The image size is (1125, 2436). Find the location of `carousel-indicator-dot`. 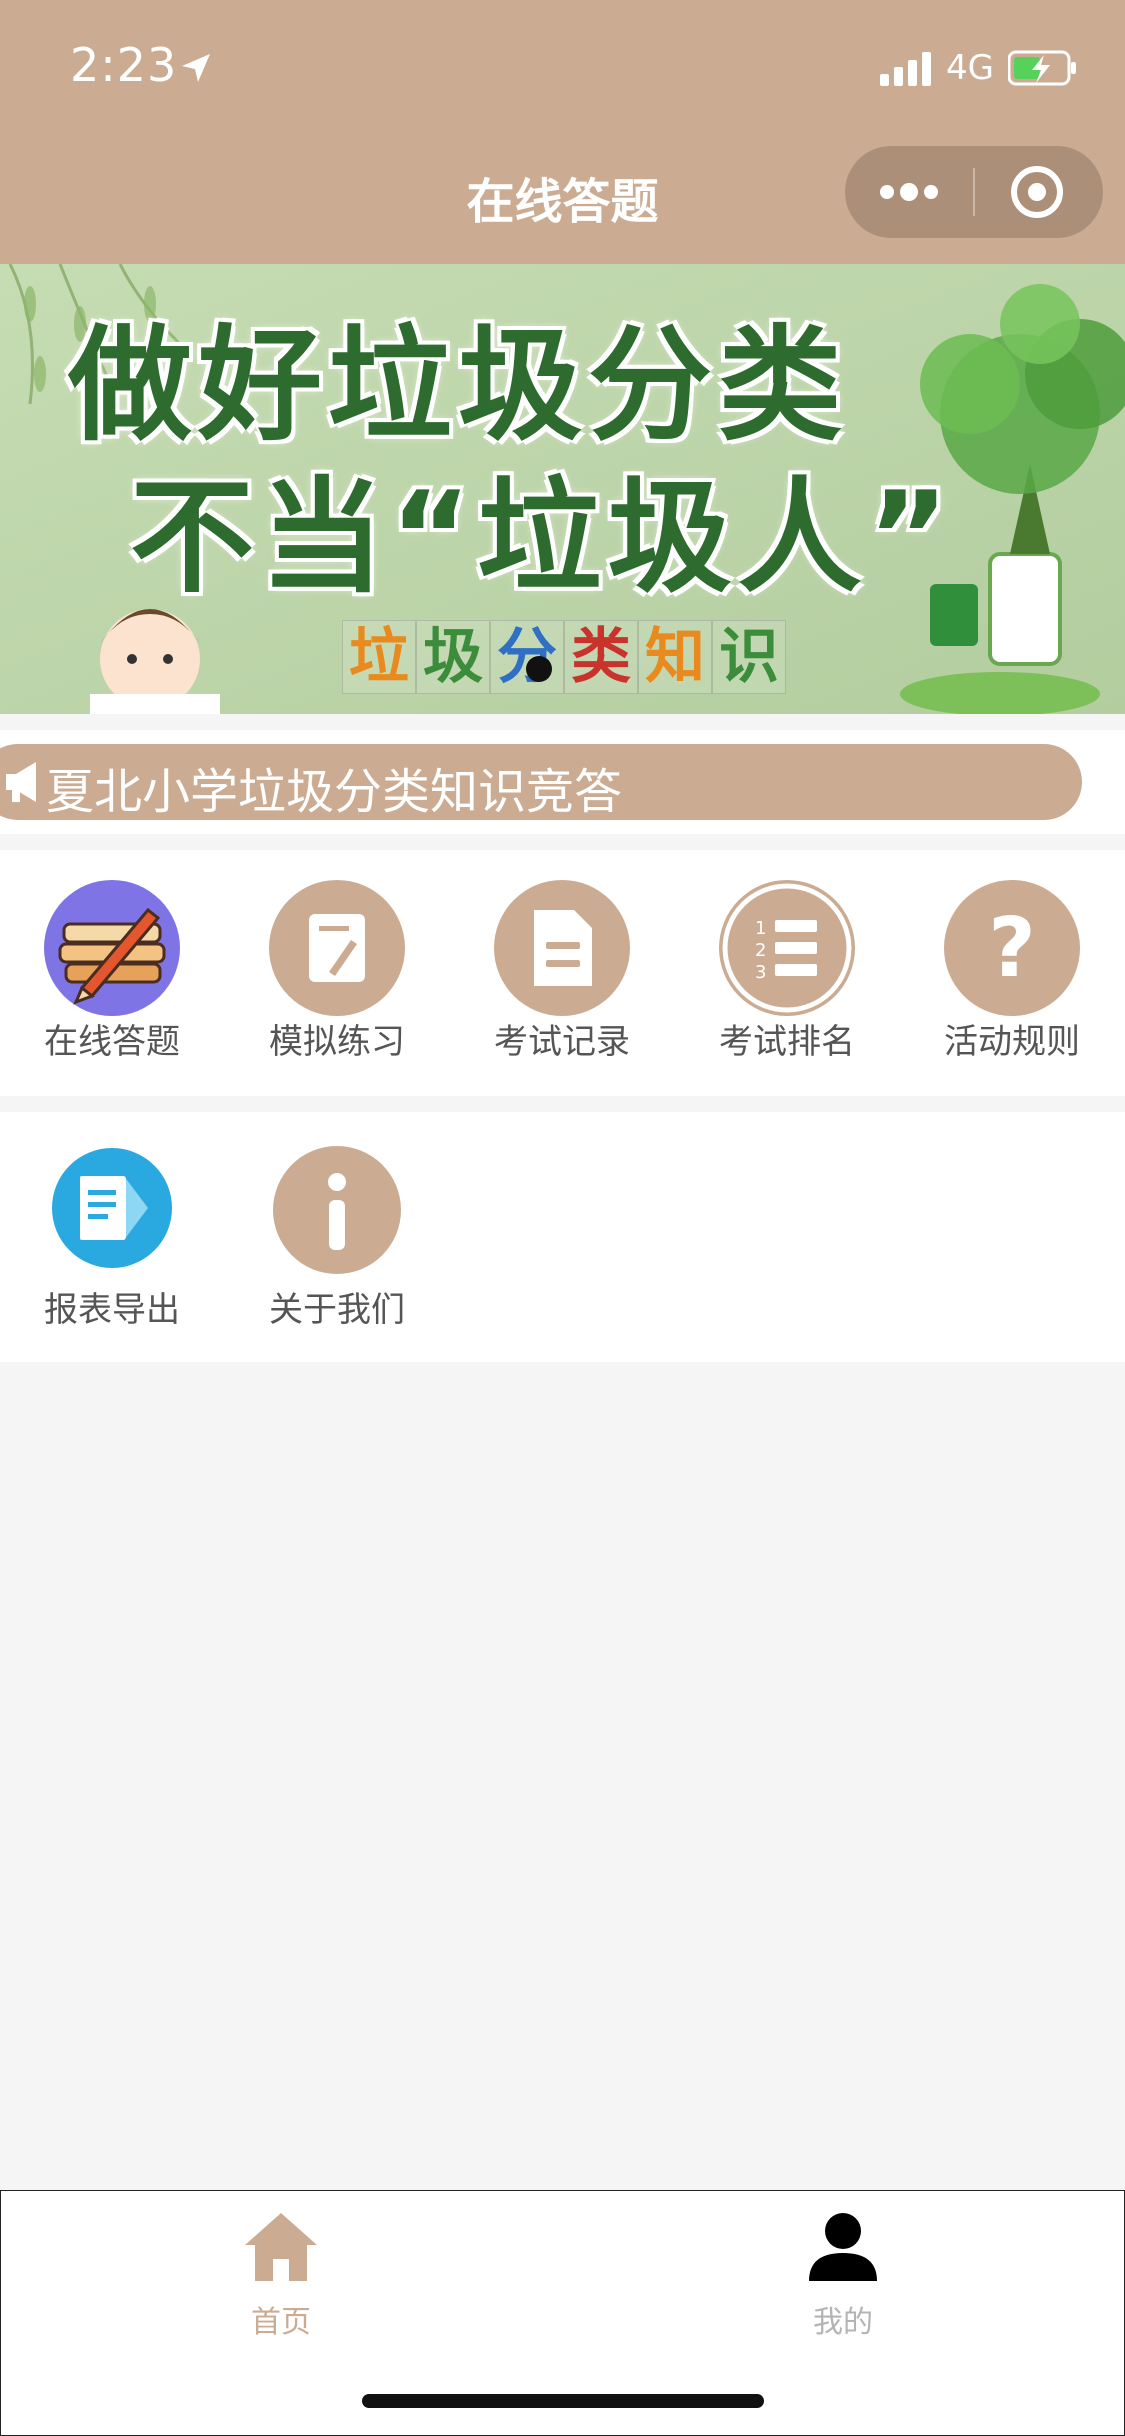

carousel-indicator-dot is located at coordinates (539, 669).